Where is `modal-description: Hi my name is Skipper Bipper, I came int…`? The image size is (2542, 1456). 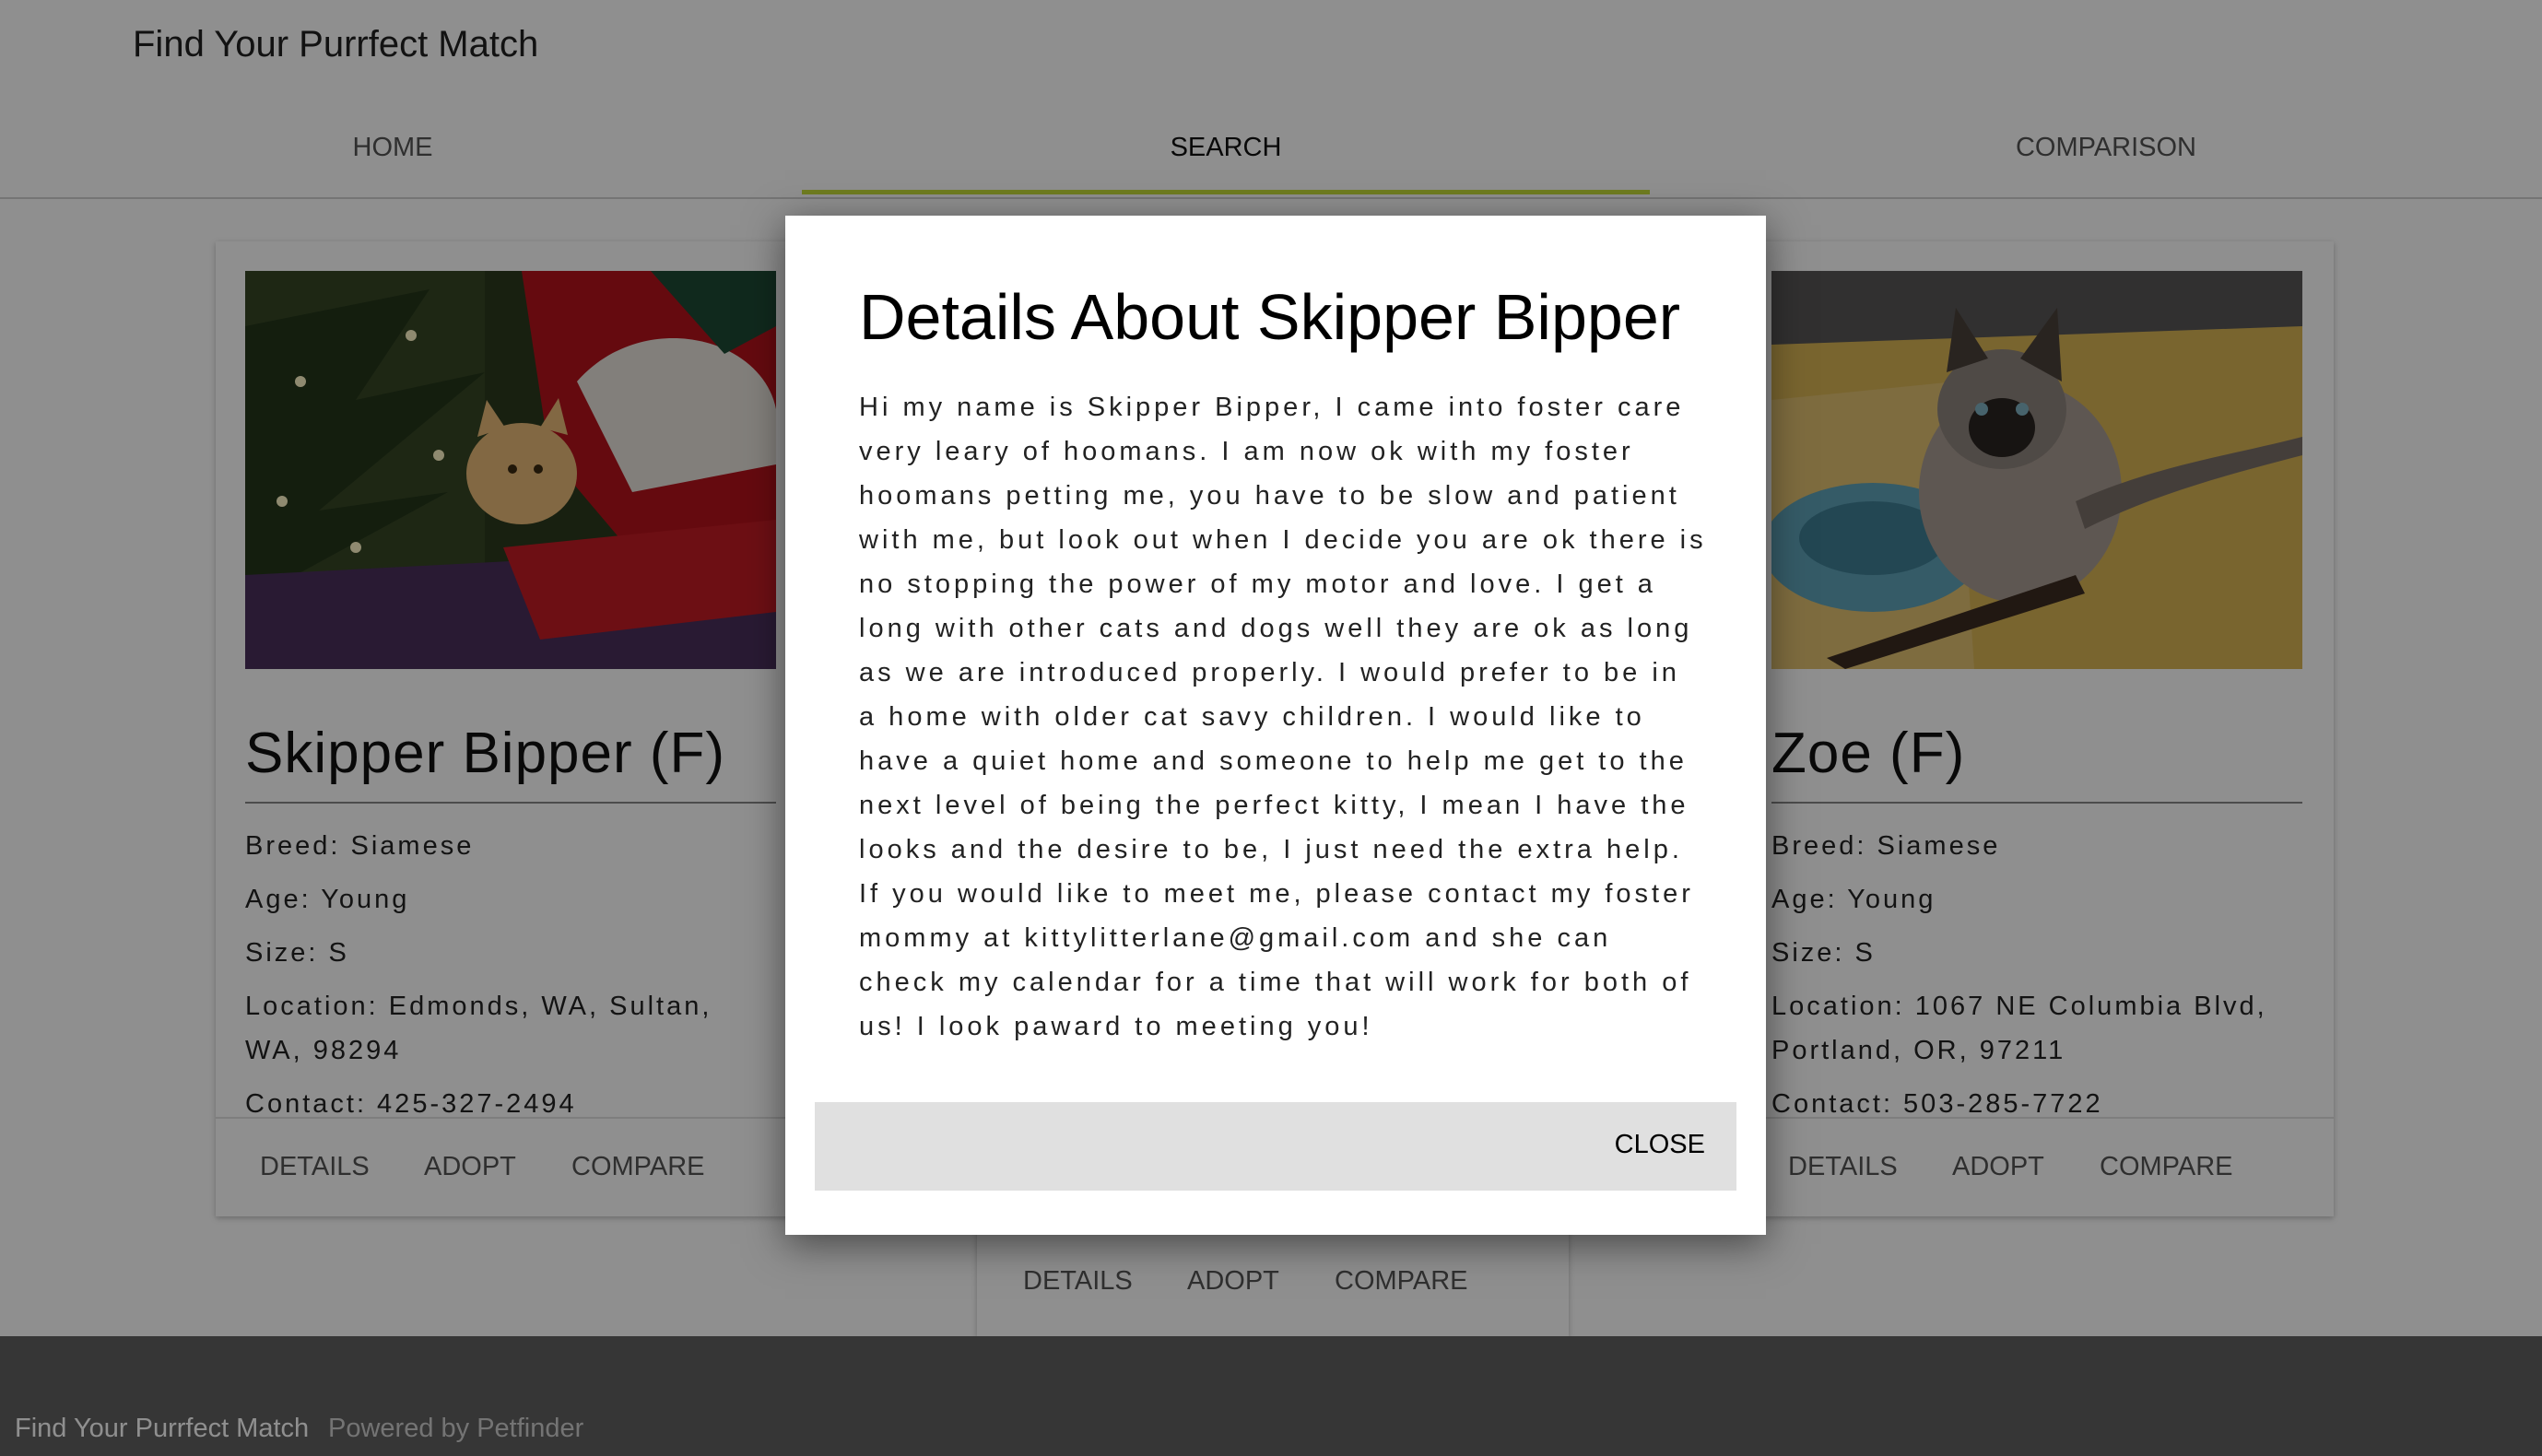 modal-description: Hi my name is Skipper Bipper, I came int… is located at coordinates (1283, 717).